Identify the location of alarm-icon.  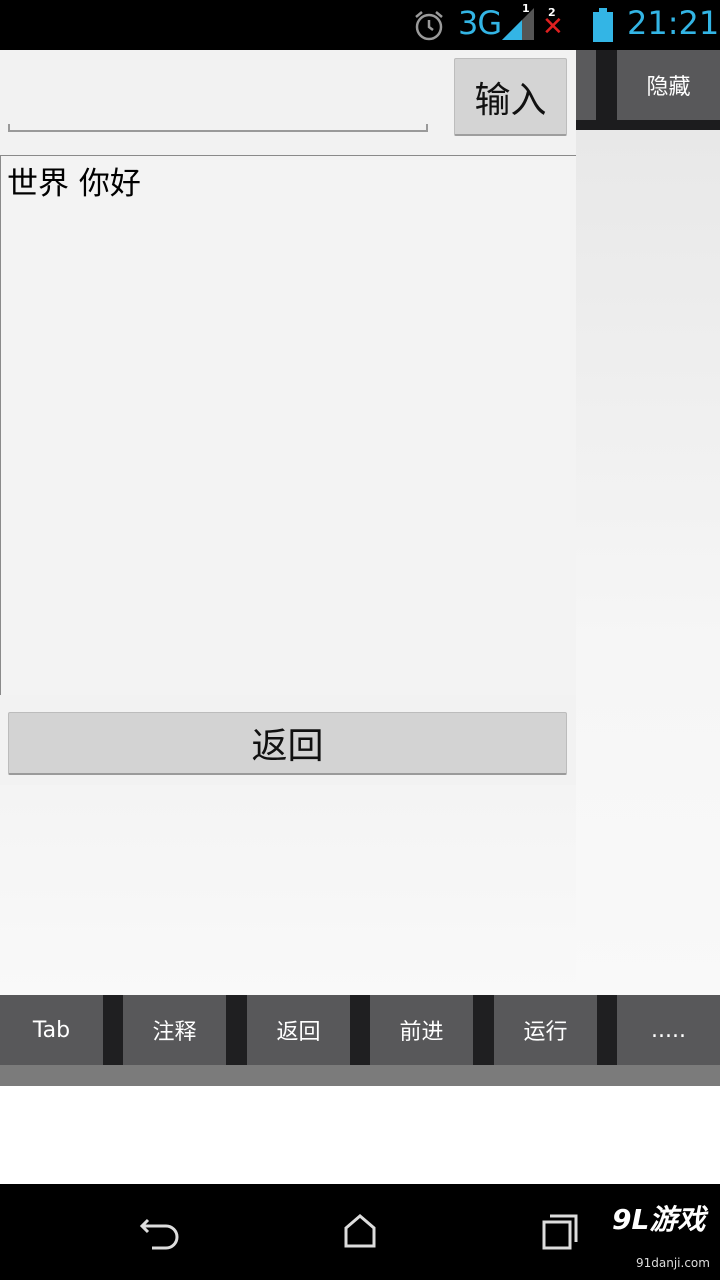
(429, 26).